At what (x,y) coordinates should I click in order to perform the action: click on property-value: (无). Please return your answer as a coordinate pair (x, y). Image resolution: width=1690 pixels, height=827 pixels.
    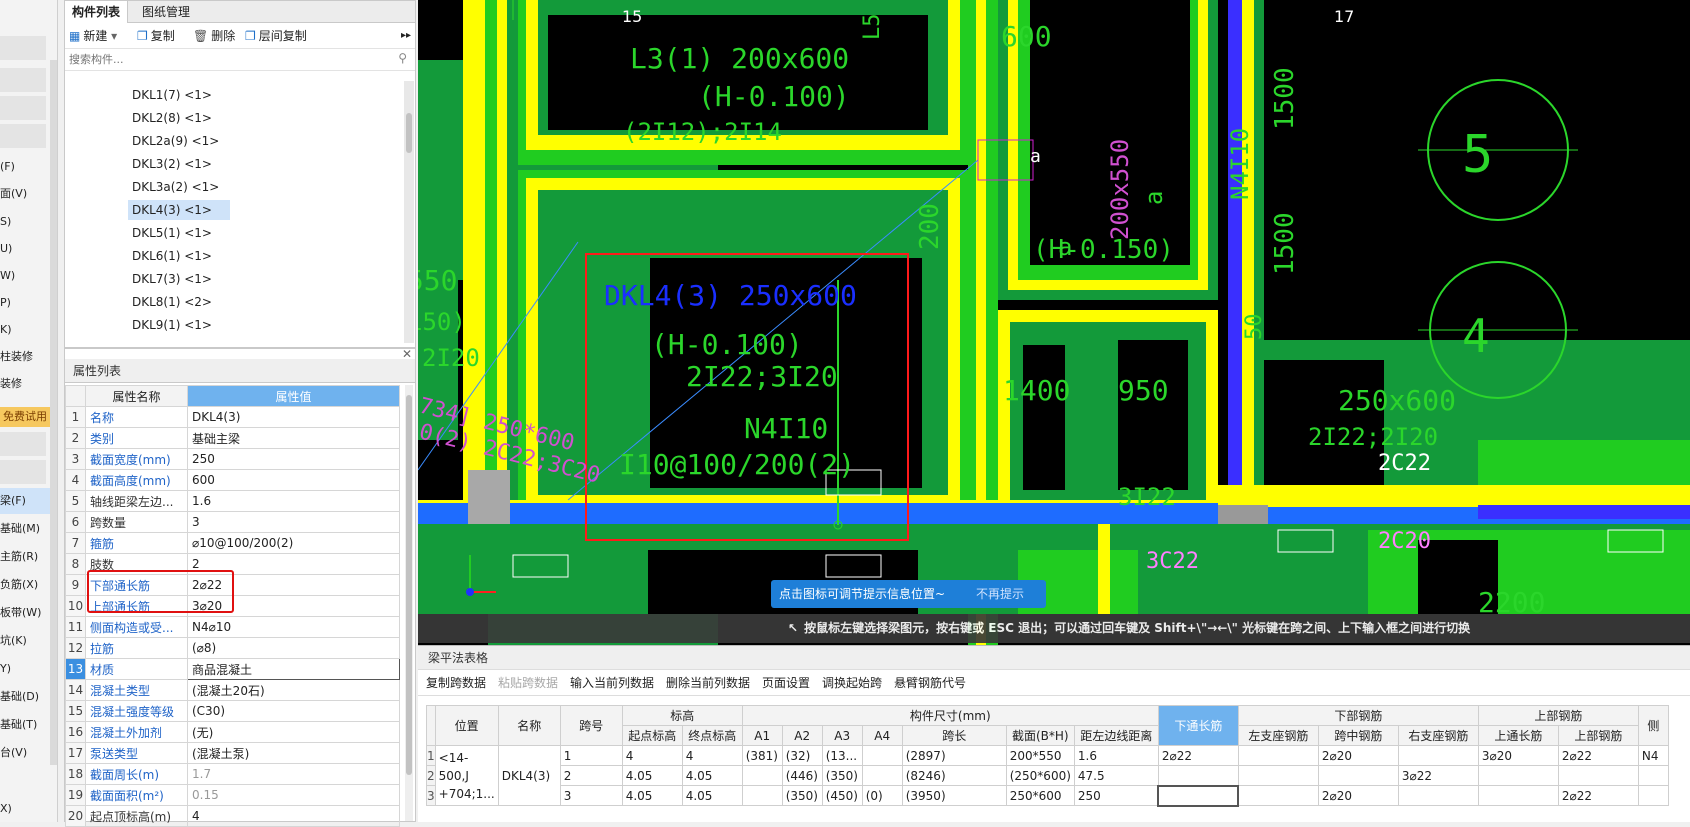
    Looking at the image, I should click on (293, 732).